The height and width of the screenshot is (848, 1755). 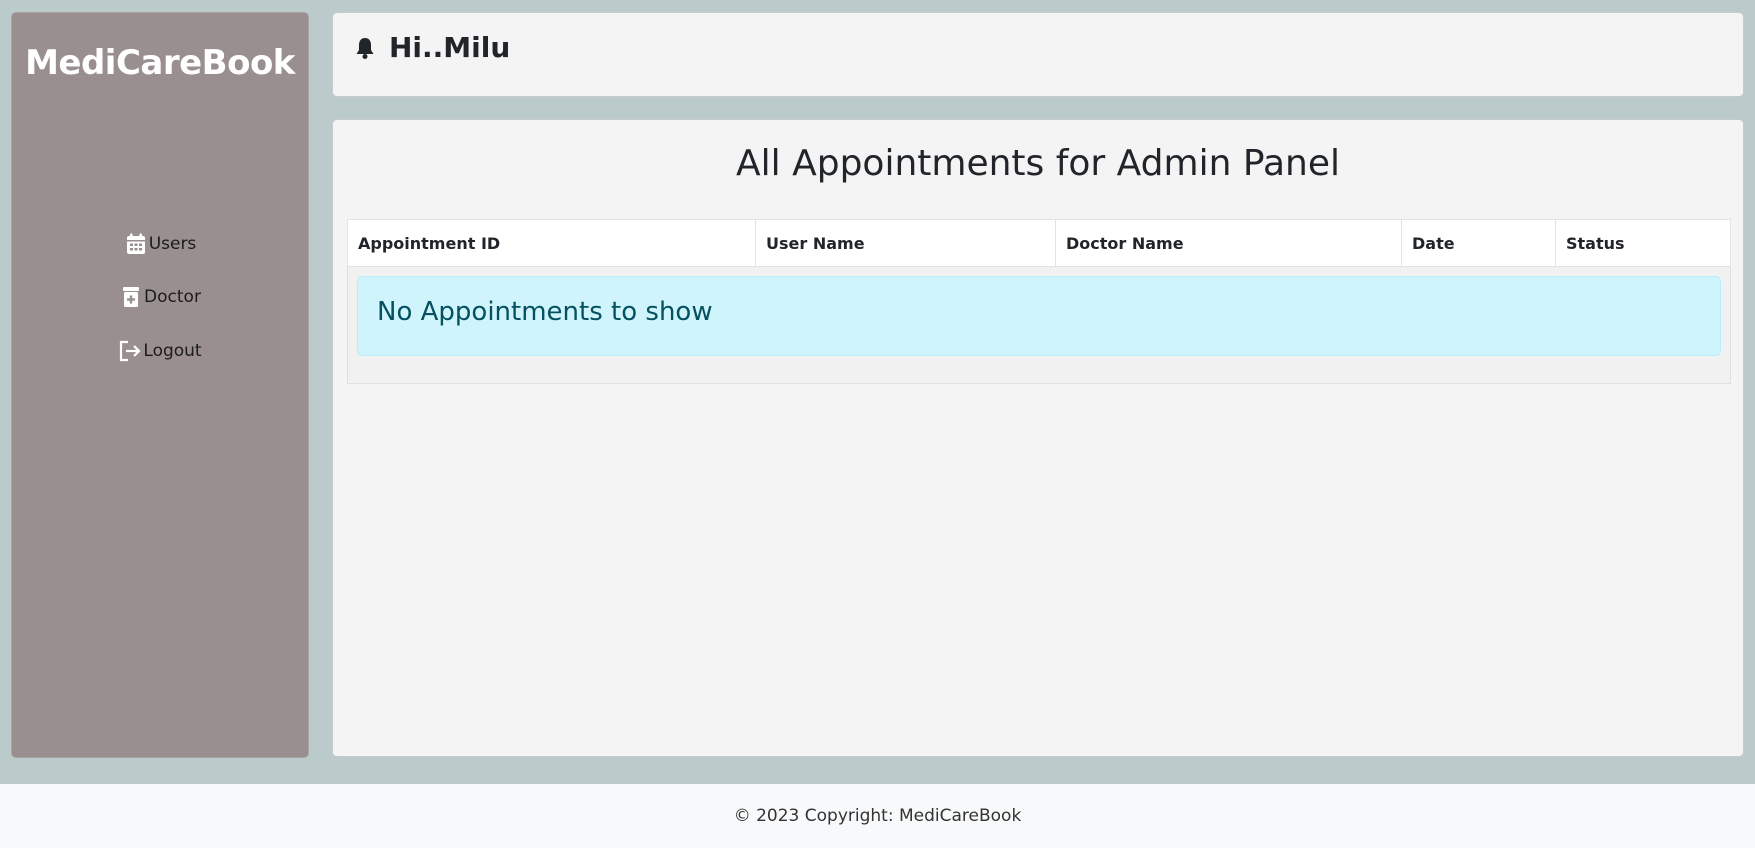 I want to click on logout-icon, so click(x=130, y=351).